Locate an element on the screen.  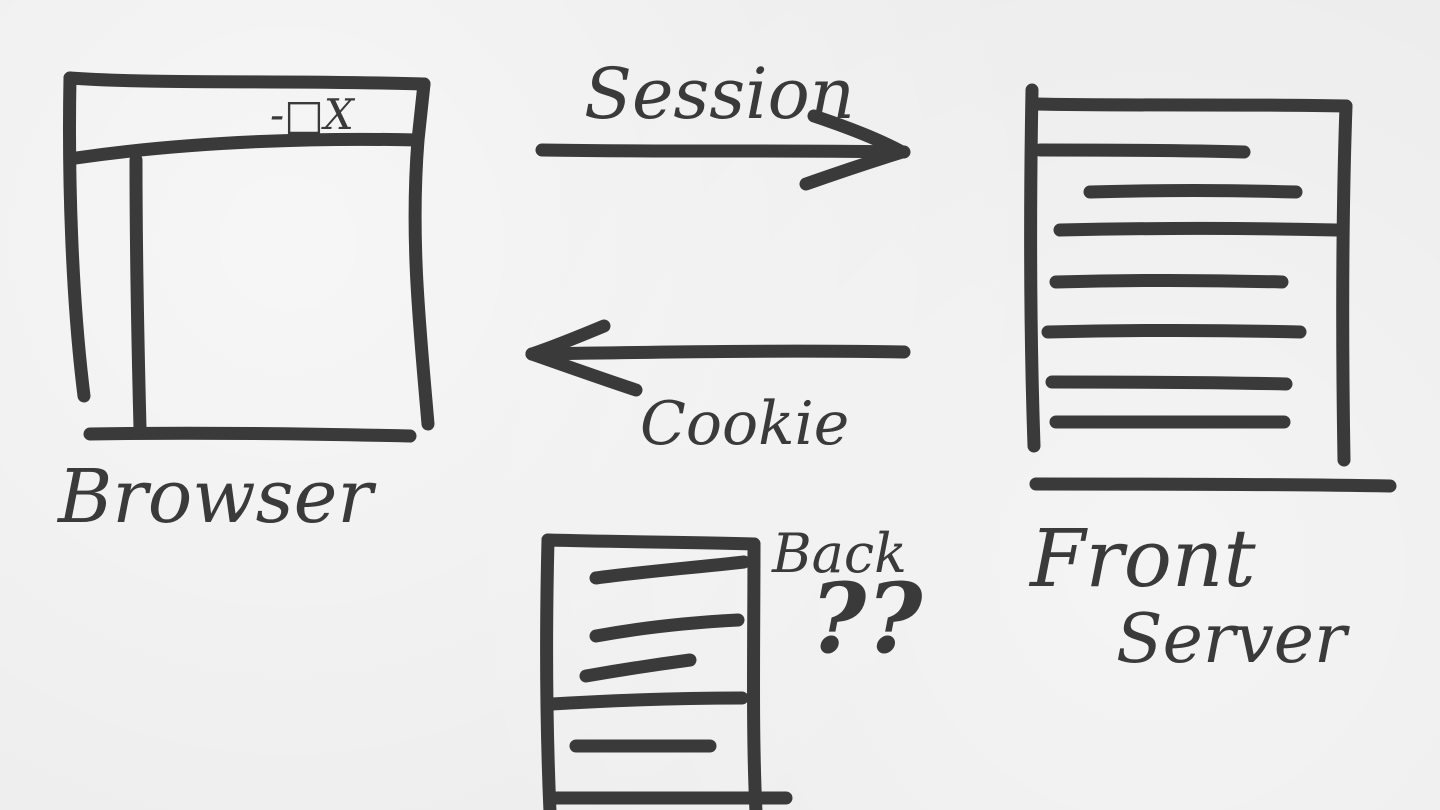
back-server-icon is located at coordinates (666, 671).